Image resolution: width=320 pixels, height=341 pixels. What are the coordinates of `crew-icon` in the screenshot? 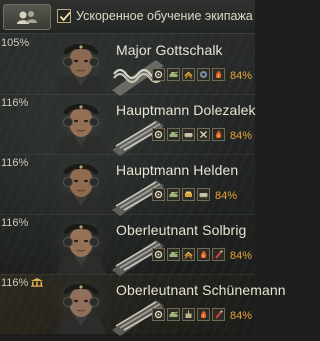 It's located at (27, 17).